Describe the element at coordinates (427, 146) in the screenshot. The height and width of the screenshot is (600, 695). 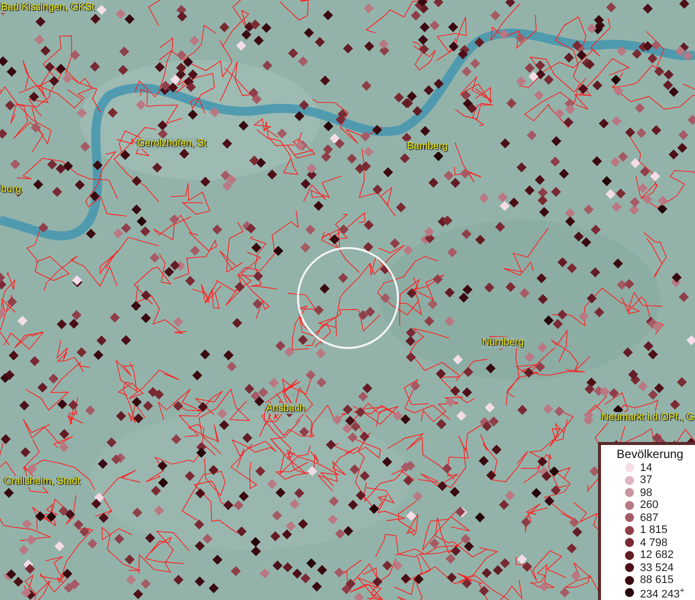
I see `place-label: Bamberg` at that location.